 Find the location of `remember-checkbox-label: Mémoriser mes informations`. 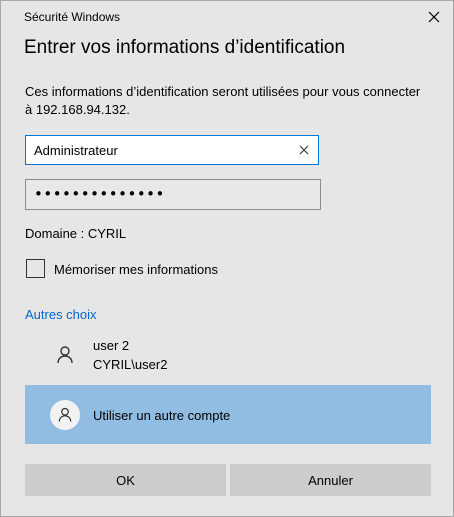

remember-checkbox-label: Mémoriser mes informations is located at coordinates (136, 269).